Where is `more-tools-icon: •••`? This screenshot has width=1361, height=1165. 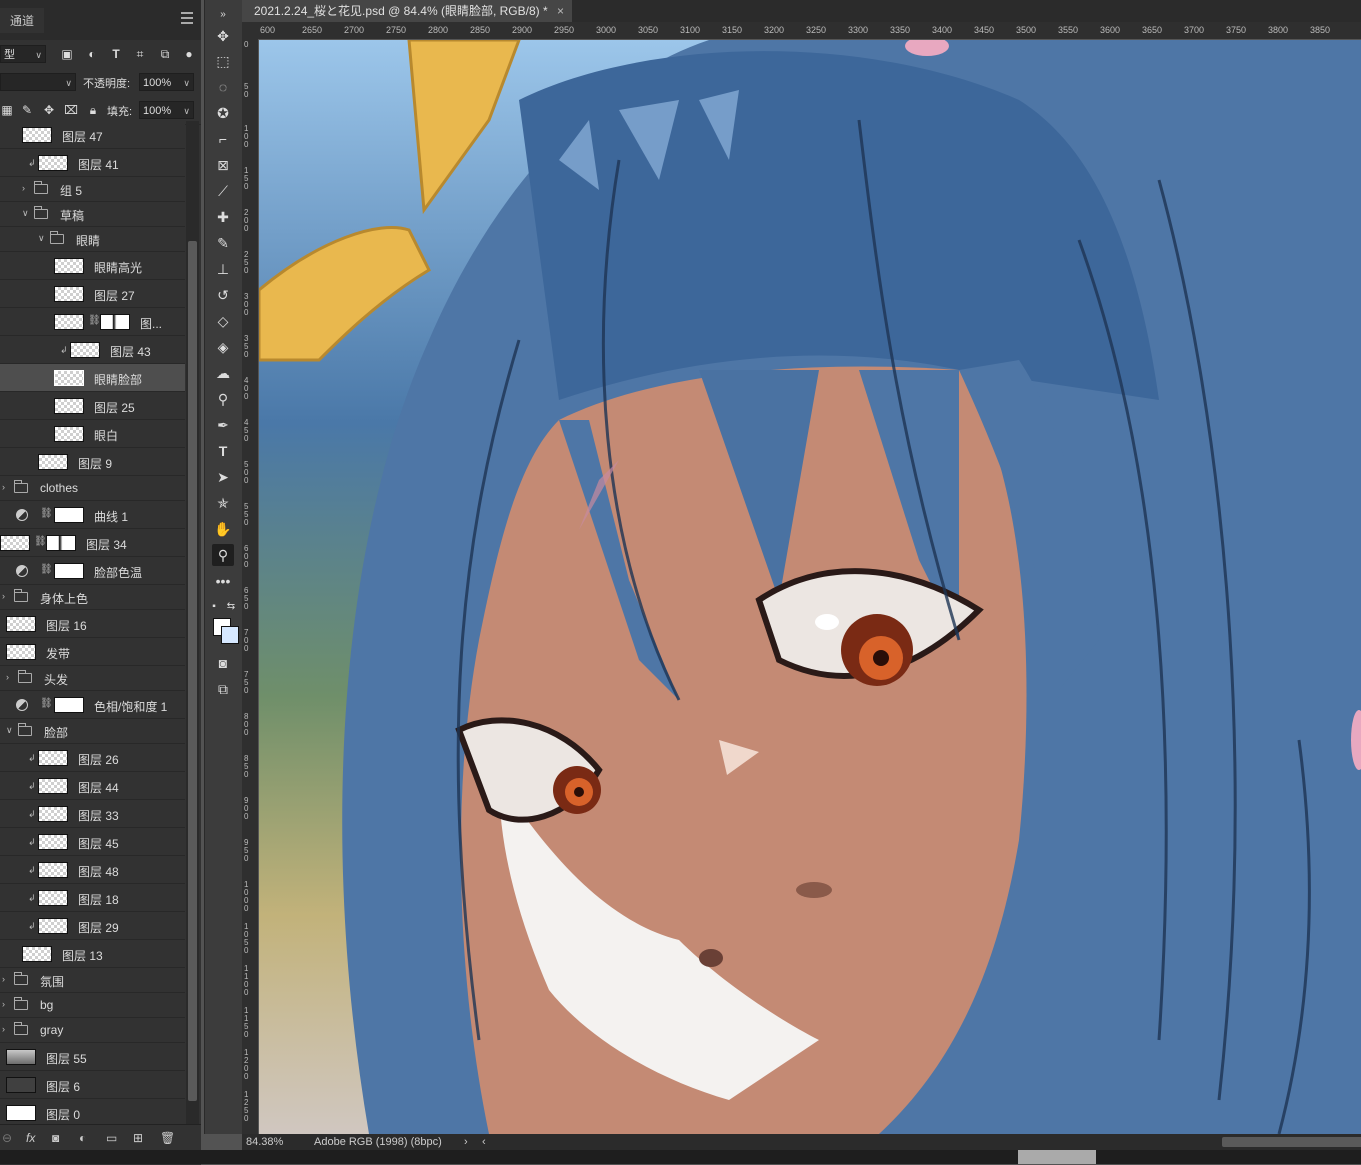
more-tools-icon: ••• is located at coordinates (223, 581).